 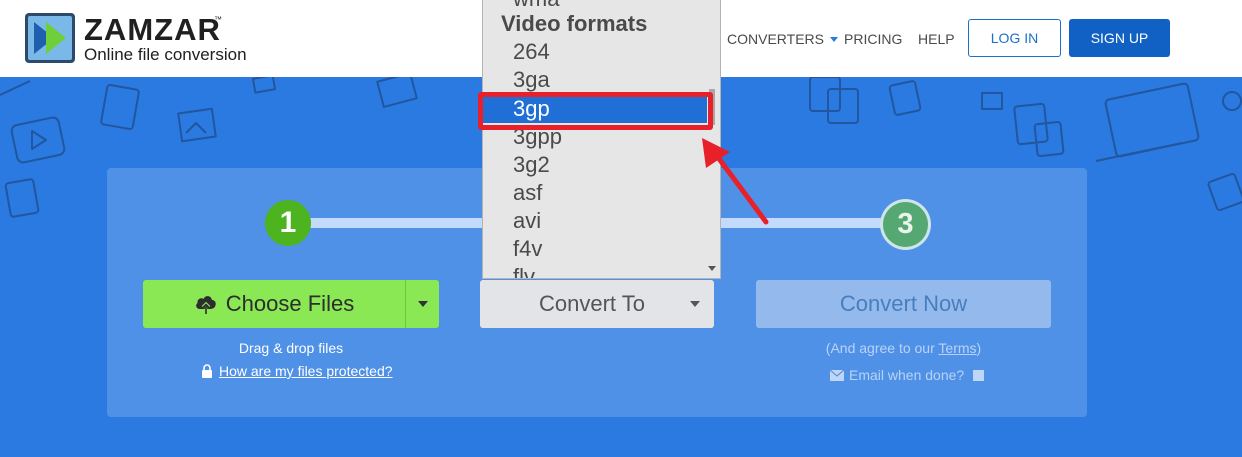 I want to click on selection-highlight-box, so click(x=595, y=111).